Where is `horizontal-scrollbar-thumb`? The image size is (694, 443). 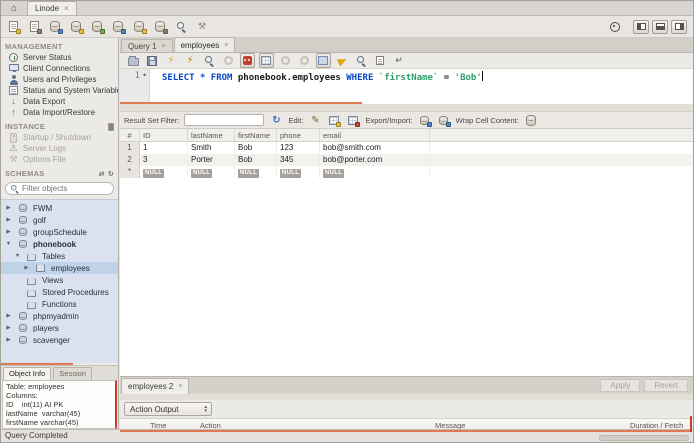
horizontal-scrollbar-thumb is located at coordinates (644, 438).